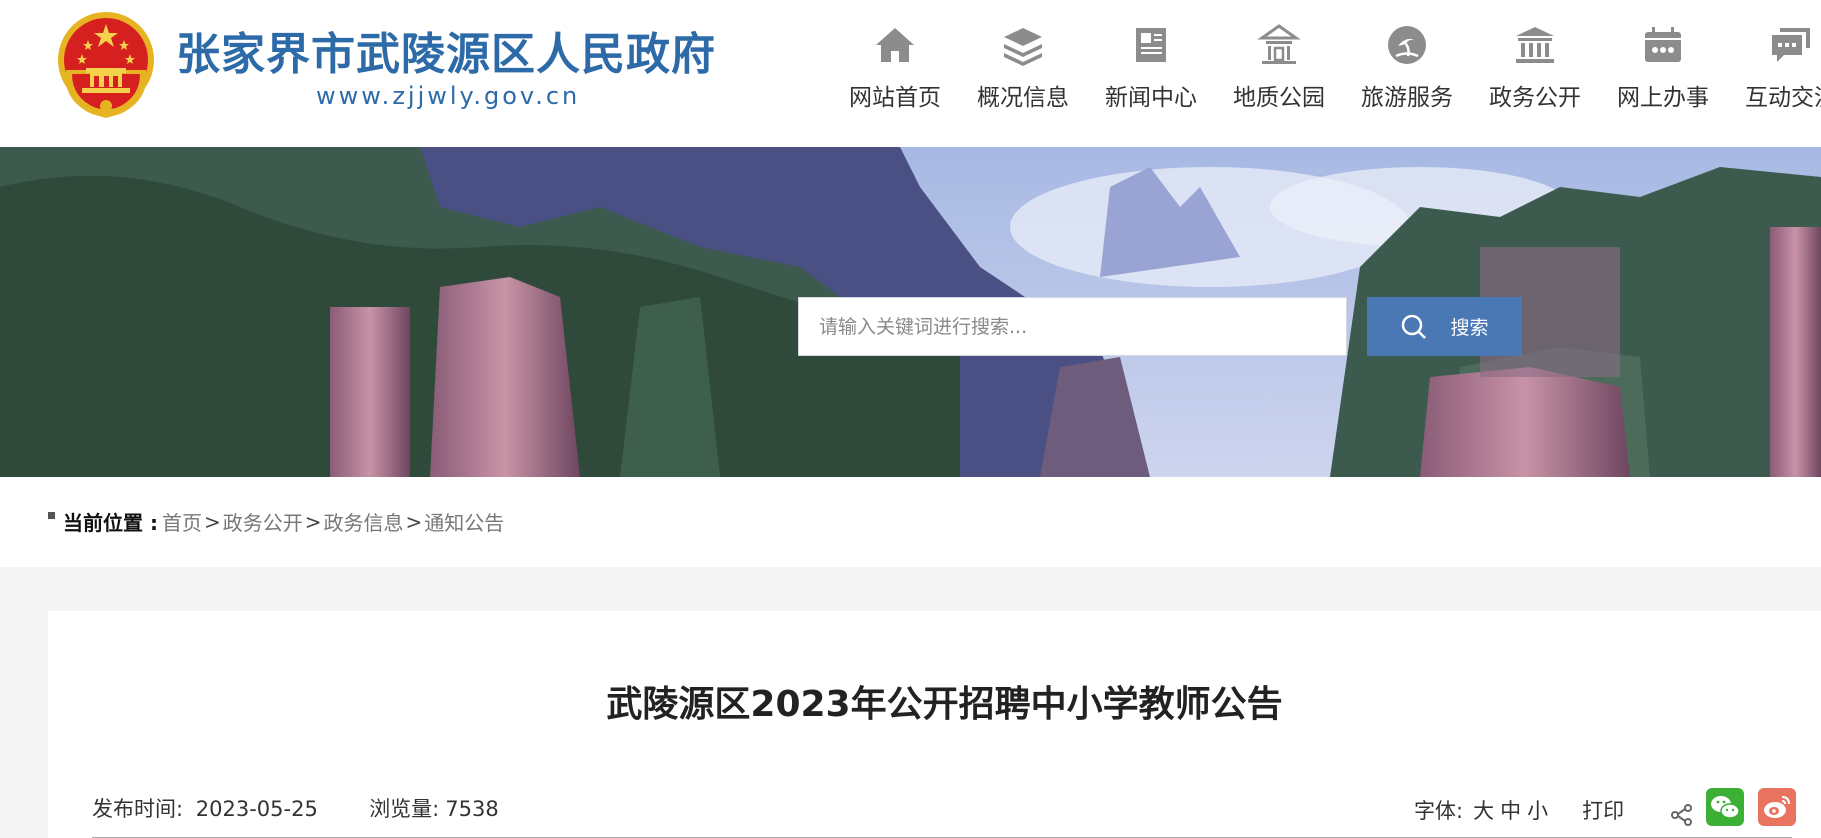 The width and height of the screenshot is (1821, 838). Describe the element at coordinates (1279, 44) in the screenshot. I see `pavilion-icon` at that location.